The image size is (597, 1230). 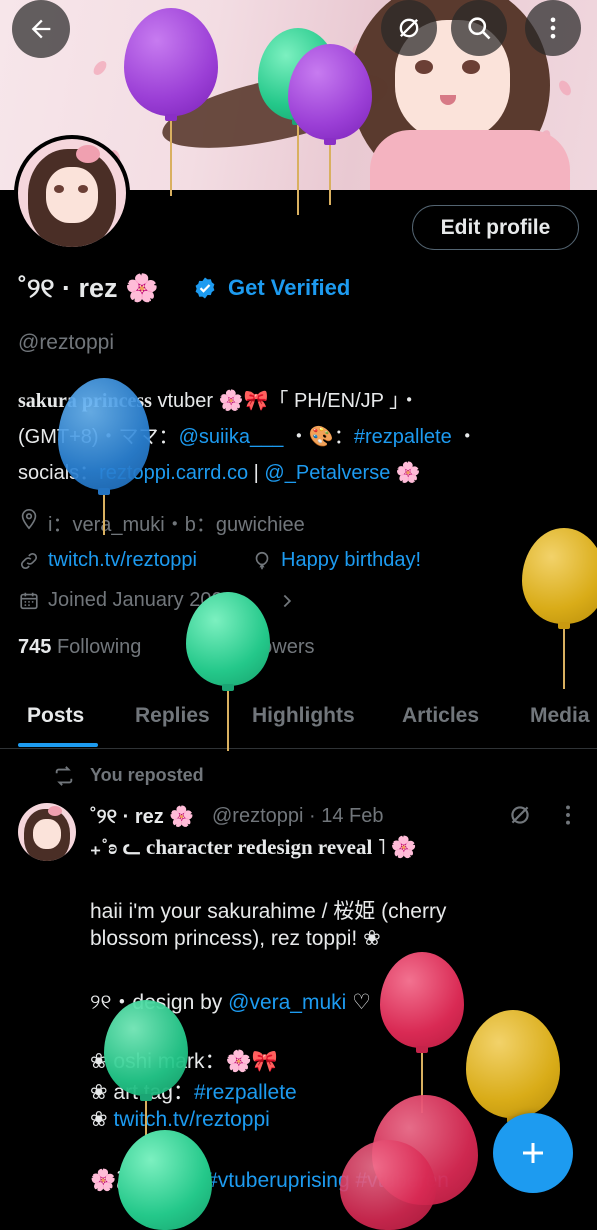 I want to click on back-button, so click(x=41, y=29).